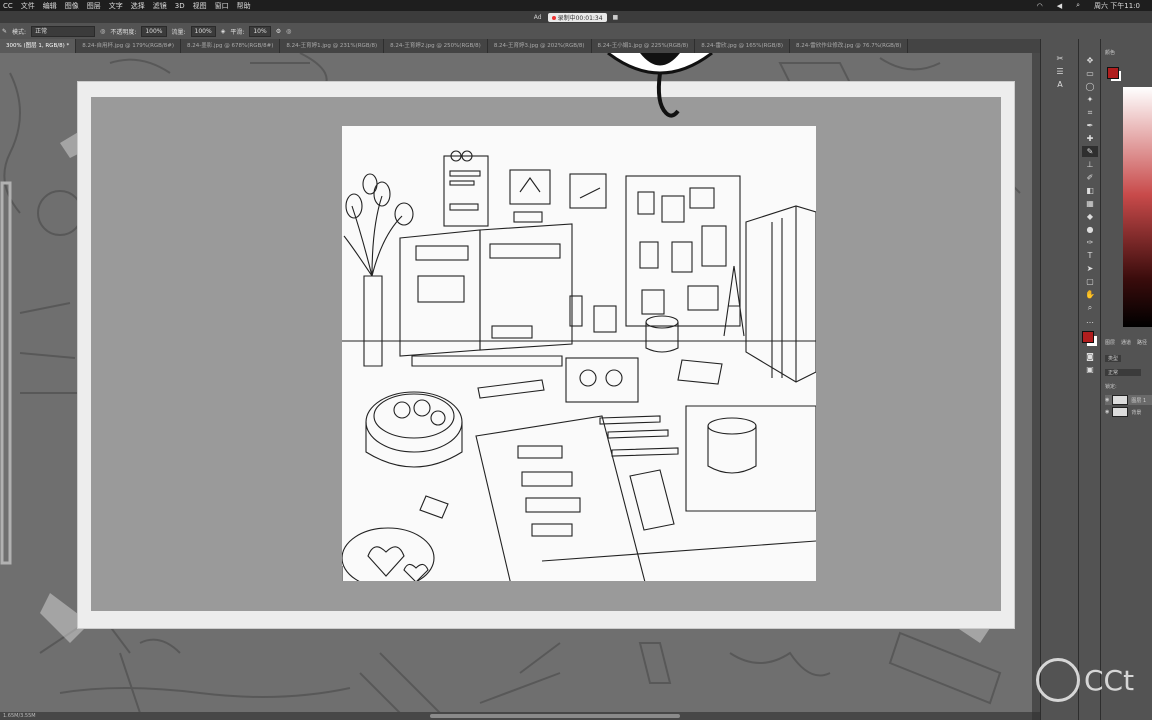 This screenshot has height=720, width=1152. Describe the element at coordinates (849, 46) in the screenshot. I see `tab-document: 8.24-雷欣作业修改.jpg @ 76.7%(RGB/8)` at that location.